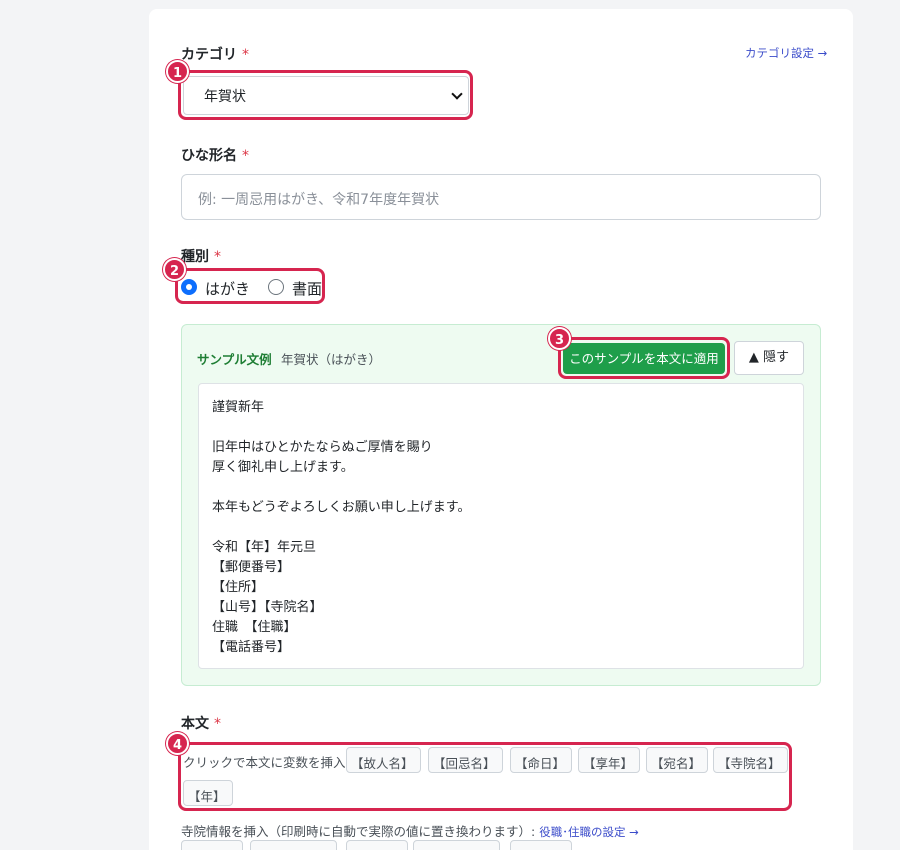  What do you see at coordinates (251, 647) in the screenshot?
I see `sample-line: 【電話番号】` at bounding box center [251, 647].